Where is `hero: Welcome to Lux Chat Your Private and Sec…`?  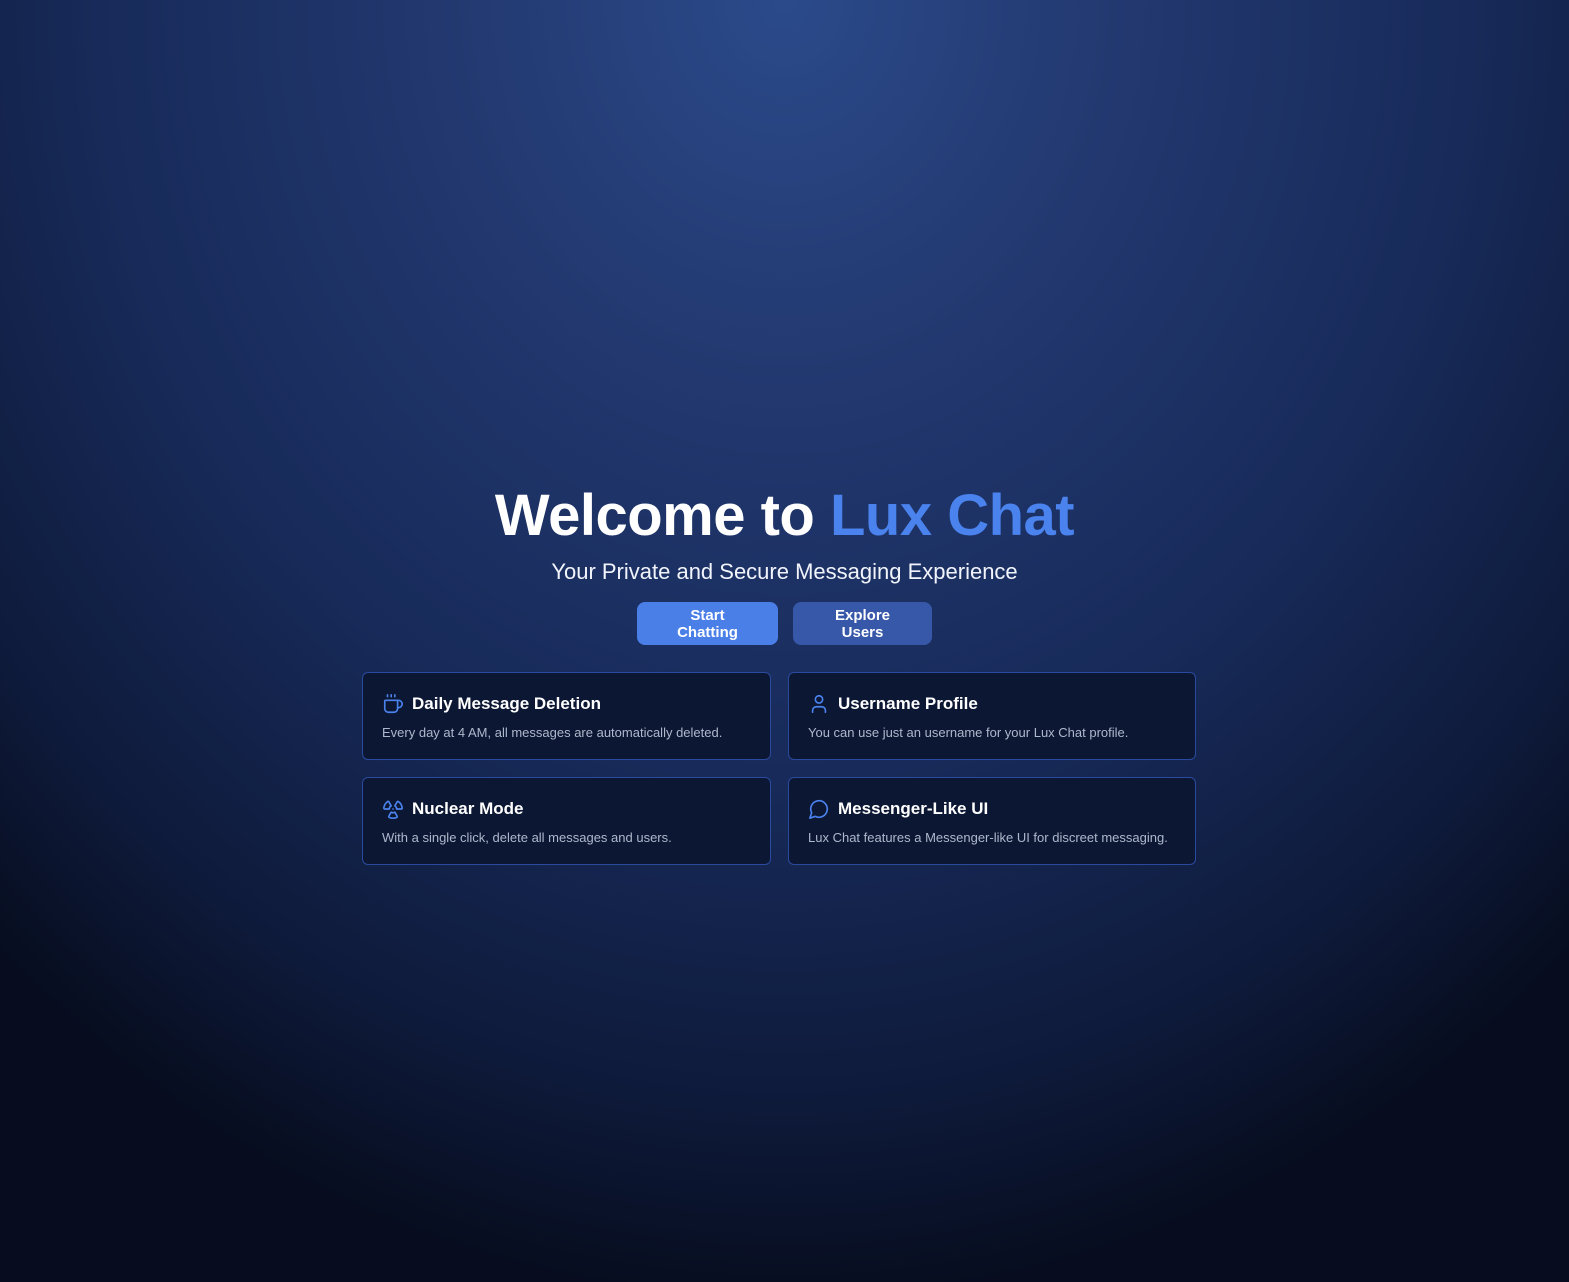
hero: Welcome to Lux Chat Your Private and Sec… is located at coordinates (784, 562).